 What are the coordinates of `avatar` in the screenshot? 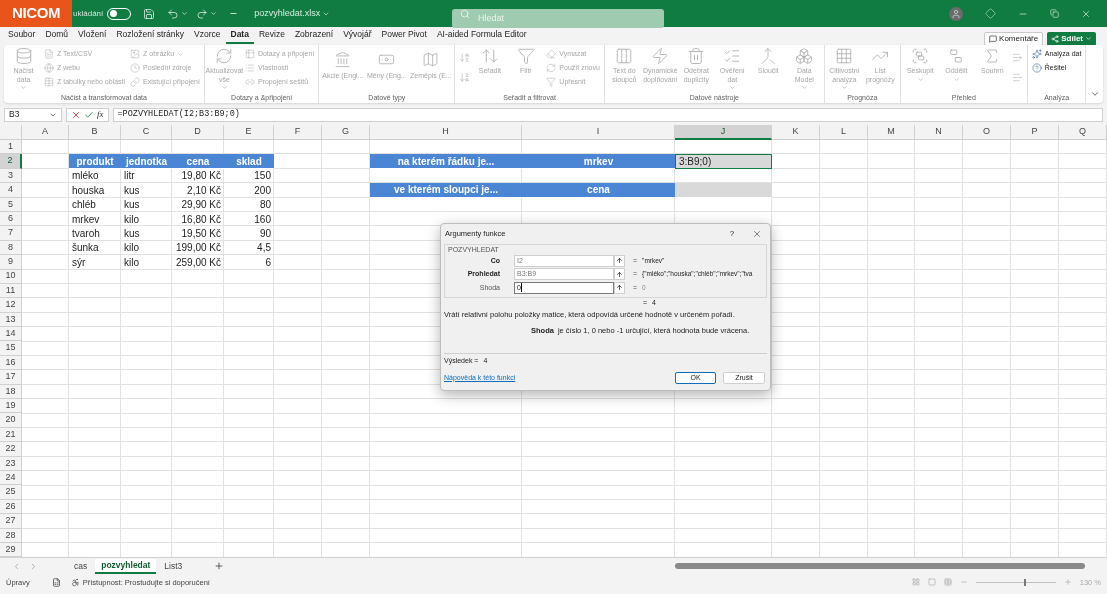 It's located at (956, 13).